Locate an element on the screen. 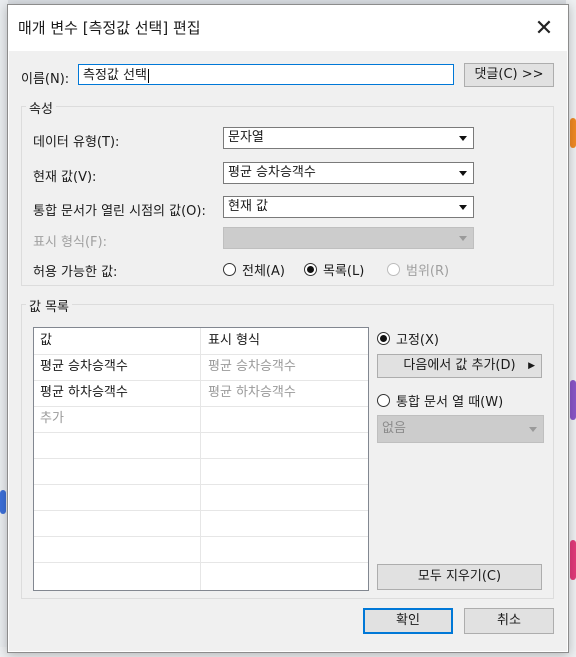 The height and width of the screenshot is (657, 576). workbook-open-value-select: 현재 값 is located at coordinates (348, 207).